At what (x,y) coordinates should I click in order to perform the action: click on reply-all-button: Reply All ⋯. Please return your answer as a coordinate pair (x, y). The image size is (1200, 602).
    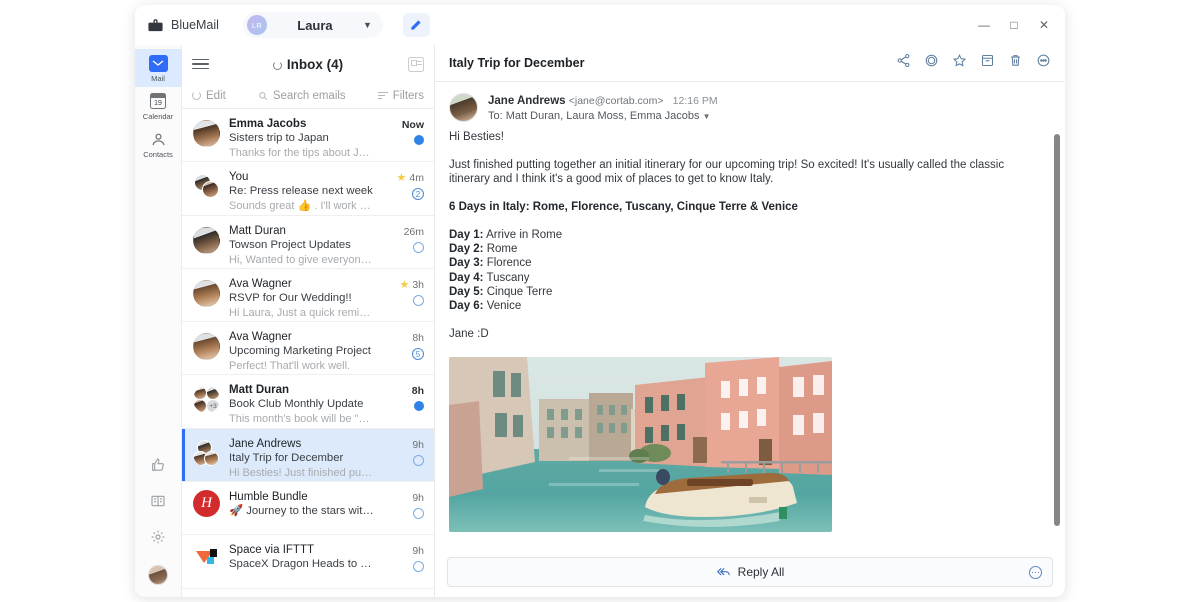
    Looking at the image, I should click on (750, 572).